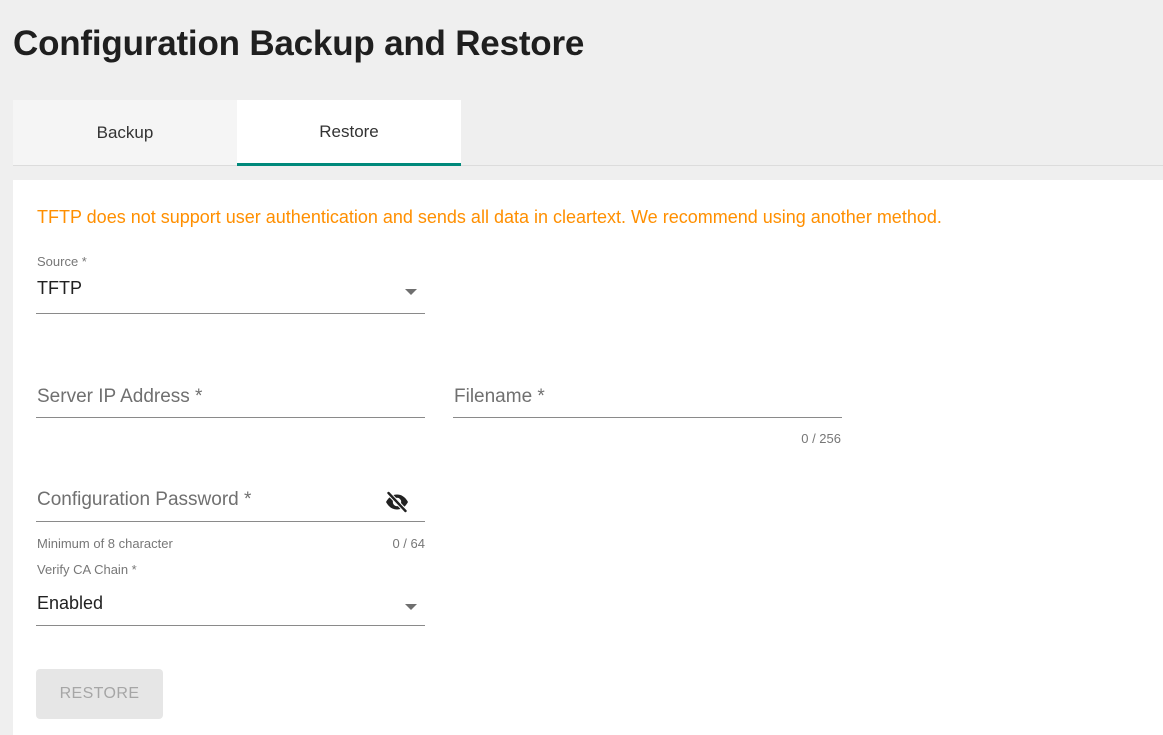 The image size is (1163, 735). What do you see at coordinates (408, 543) in the screenshot?
I see `config-password-counter: 0 / 64` at bounding box center [408, 543].